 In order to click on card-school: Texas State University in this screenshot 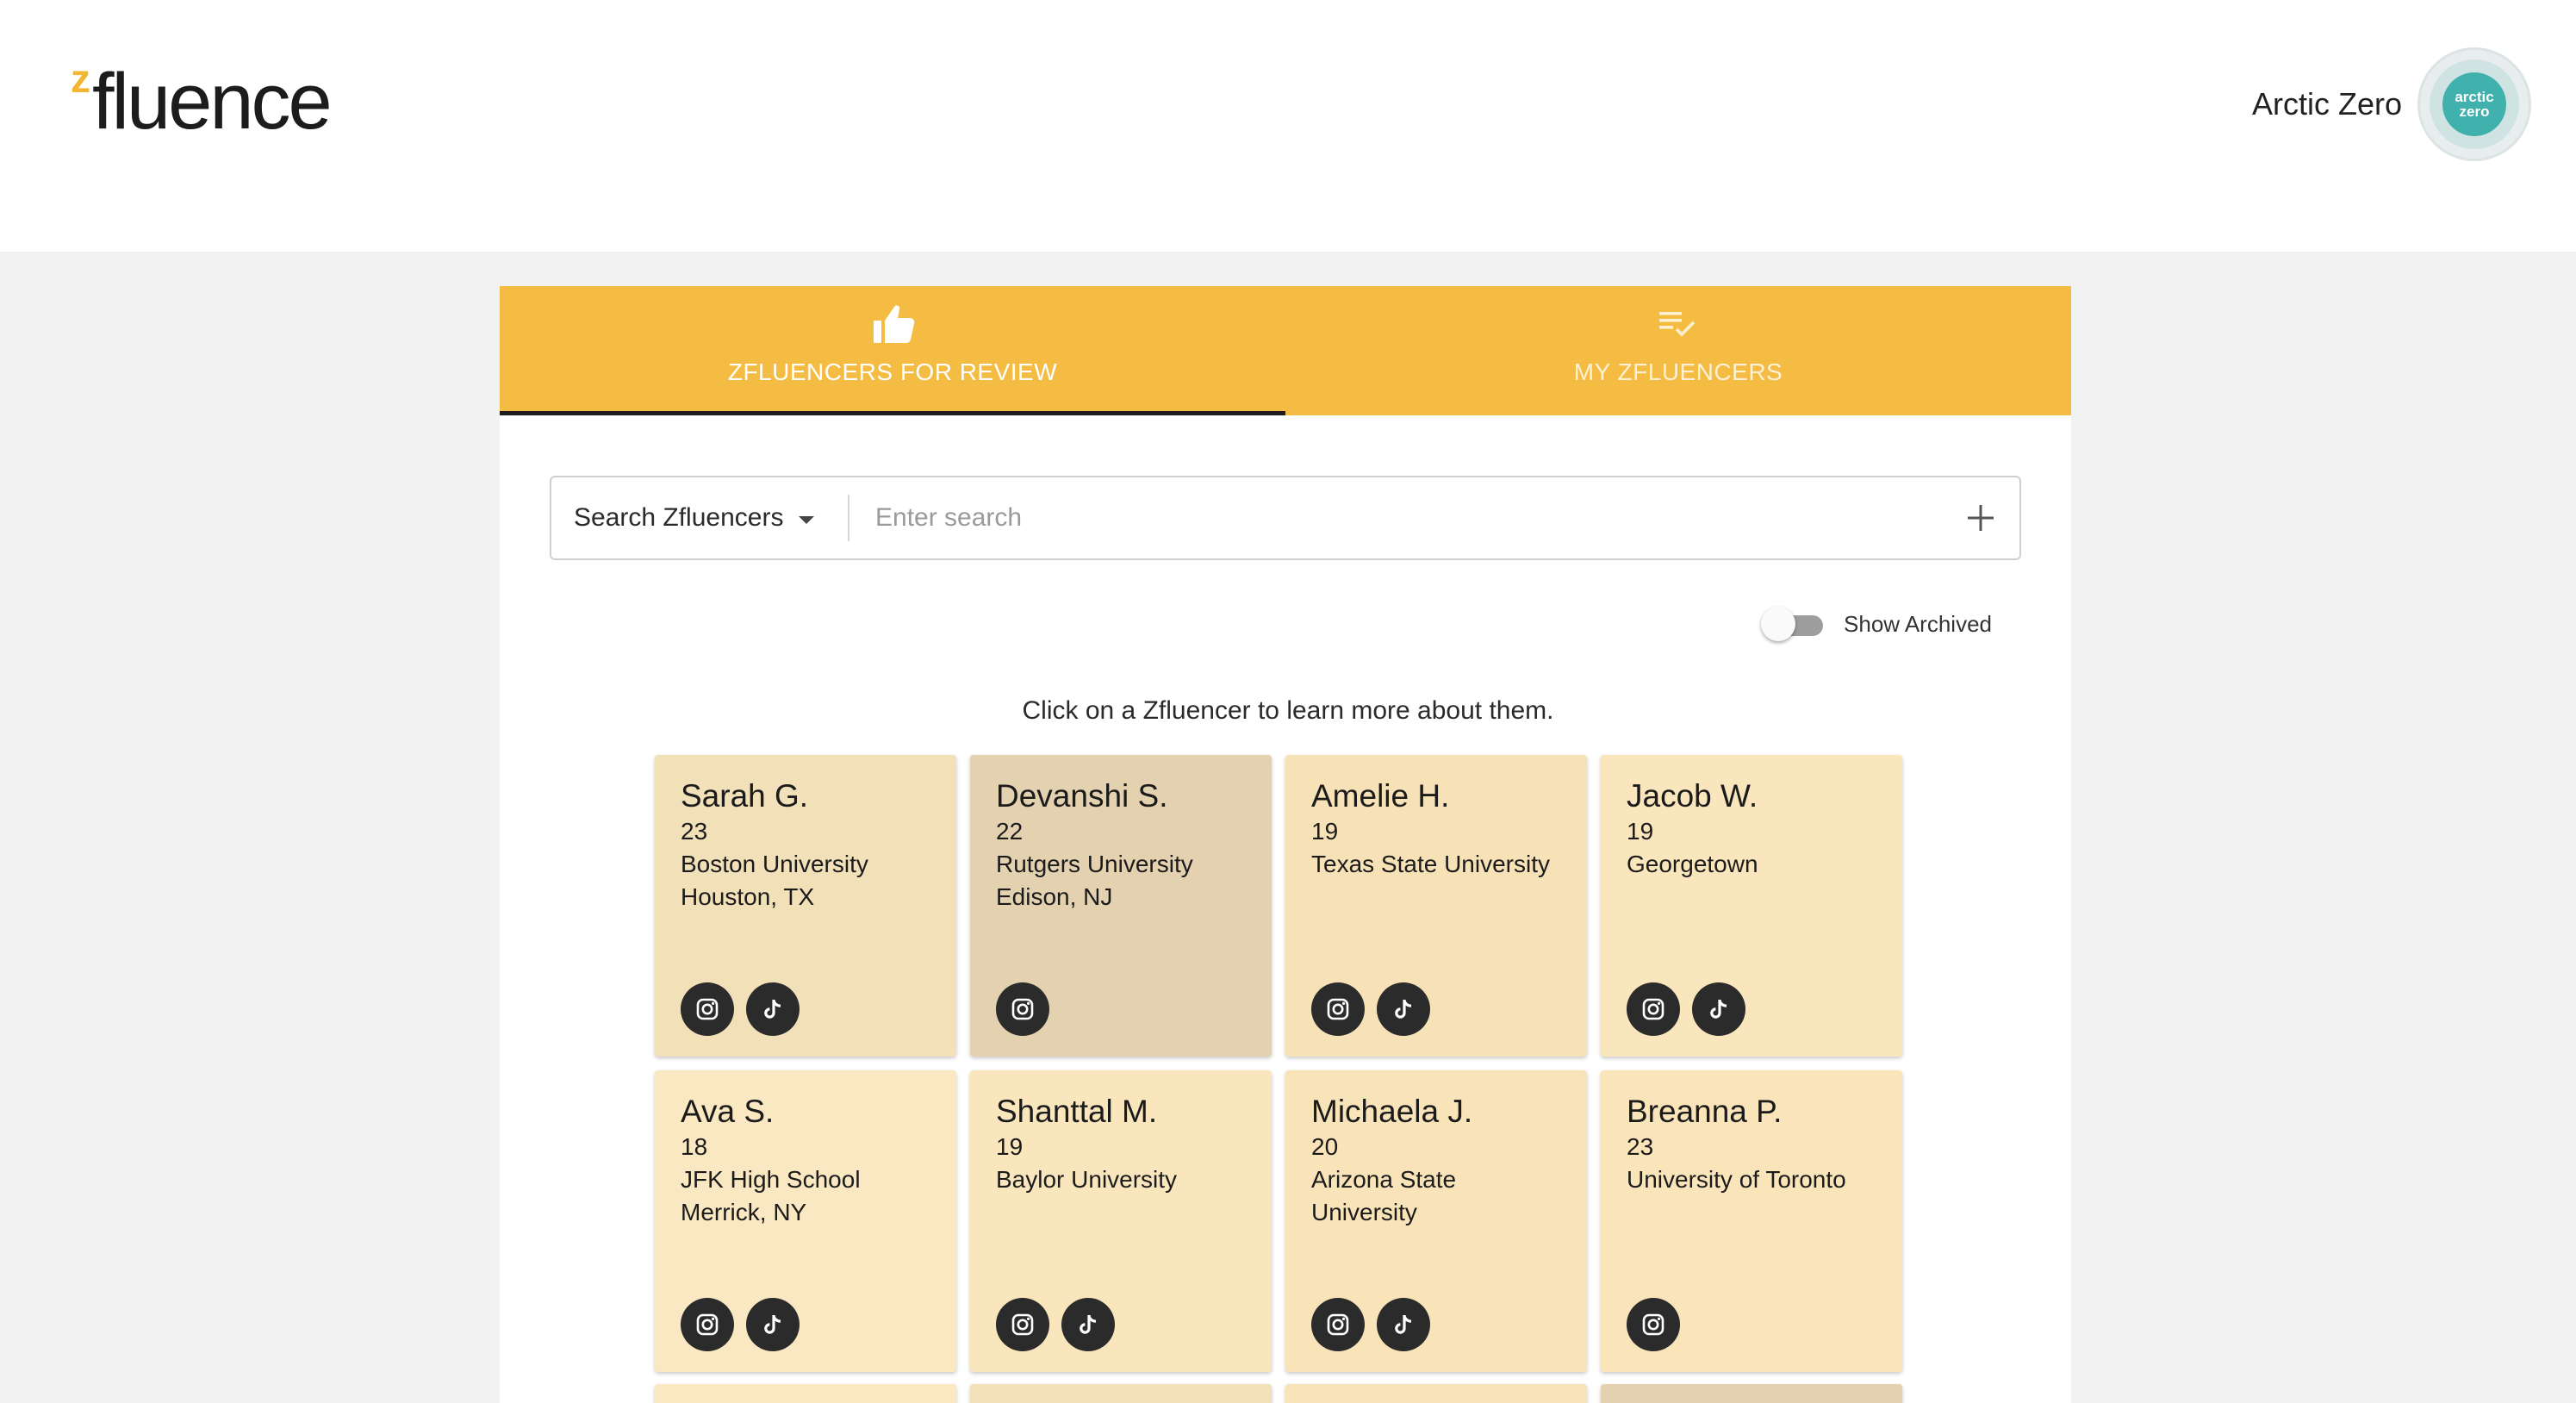, I will do `click(1431, 864)`.